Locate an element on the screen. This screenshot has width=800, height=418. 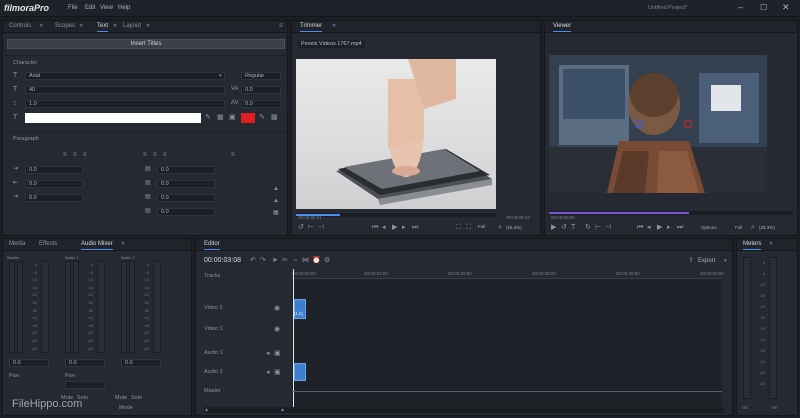
align-center-icon: ≡ is located at coordinates (75, 155).